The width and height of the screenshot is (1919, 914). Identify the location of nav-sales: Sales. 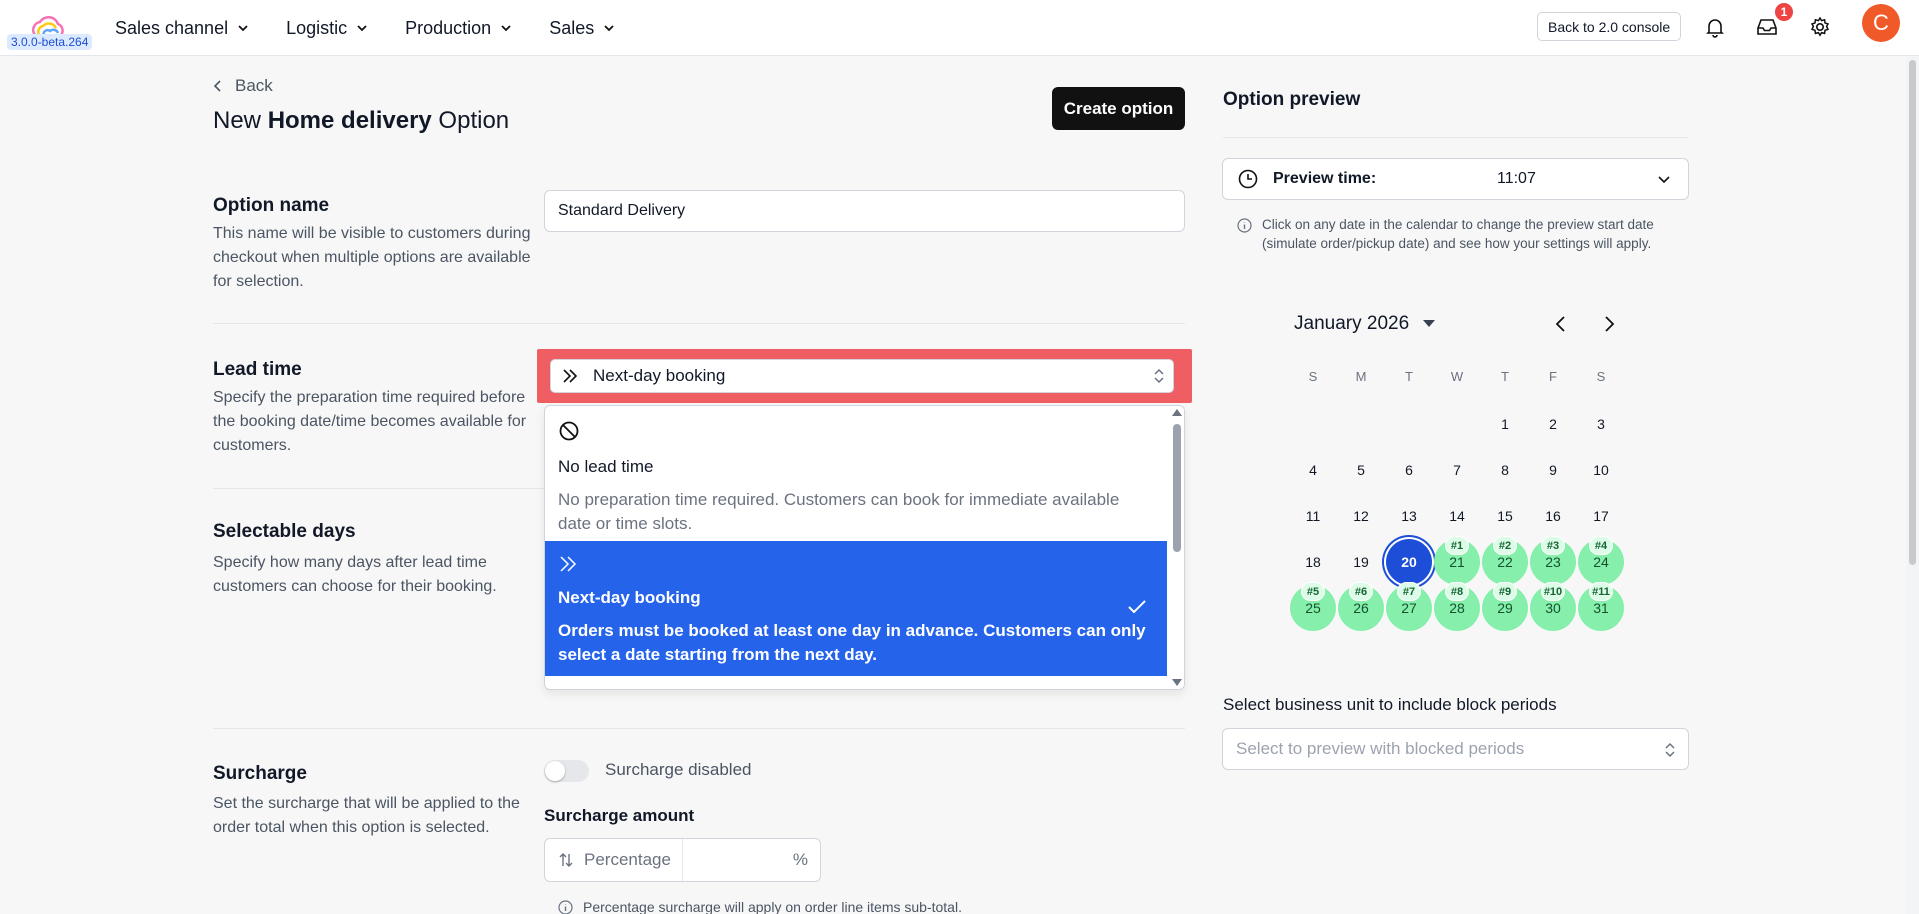
(582, 28).